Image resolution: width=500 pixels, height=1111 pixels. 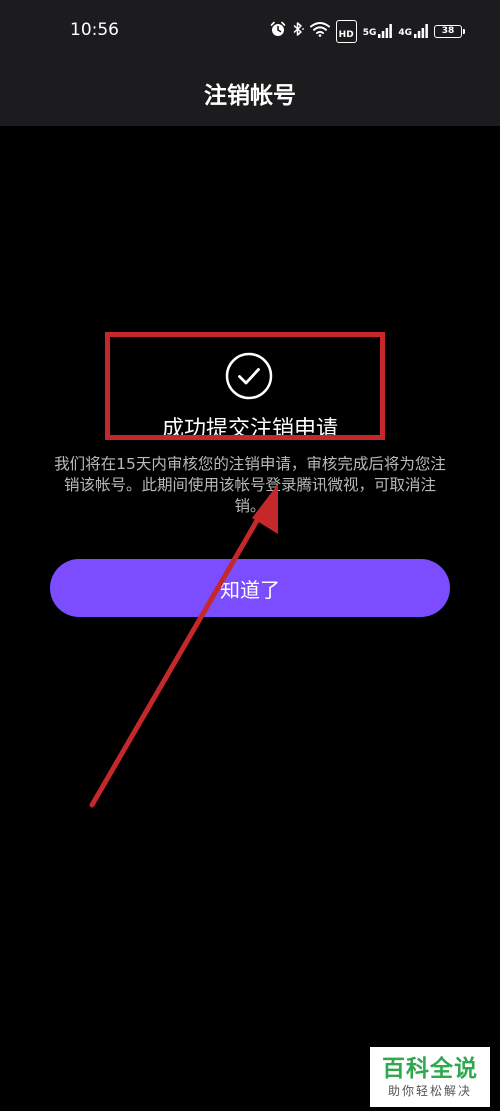 What do you see at coordinates (429, 1091) in the screenshot?
I see `watermark-sub-text: 助你轻松解决` at bounding box center [429, 1091].